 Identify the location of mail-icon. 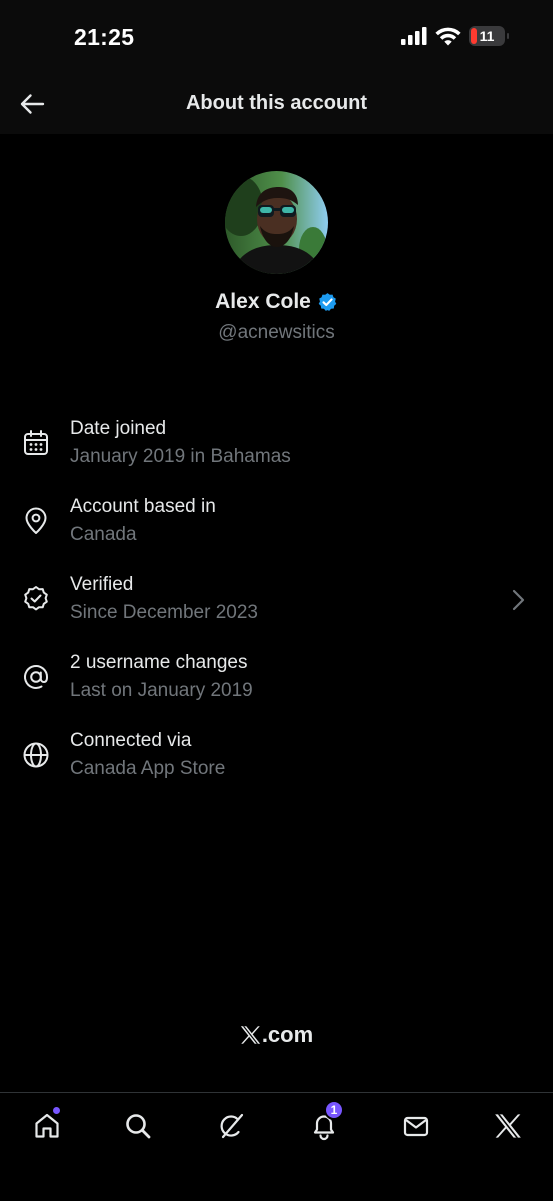
(416, 1126).